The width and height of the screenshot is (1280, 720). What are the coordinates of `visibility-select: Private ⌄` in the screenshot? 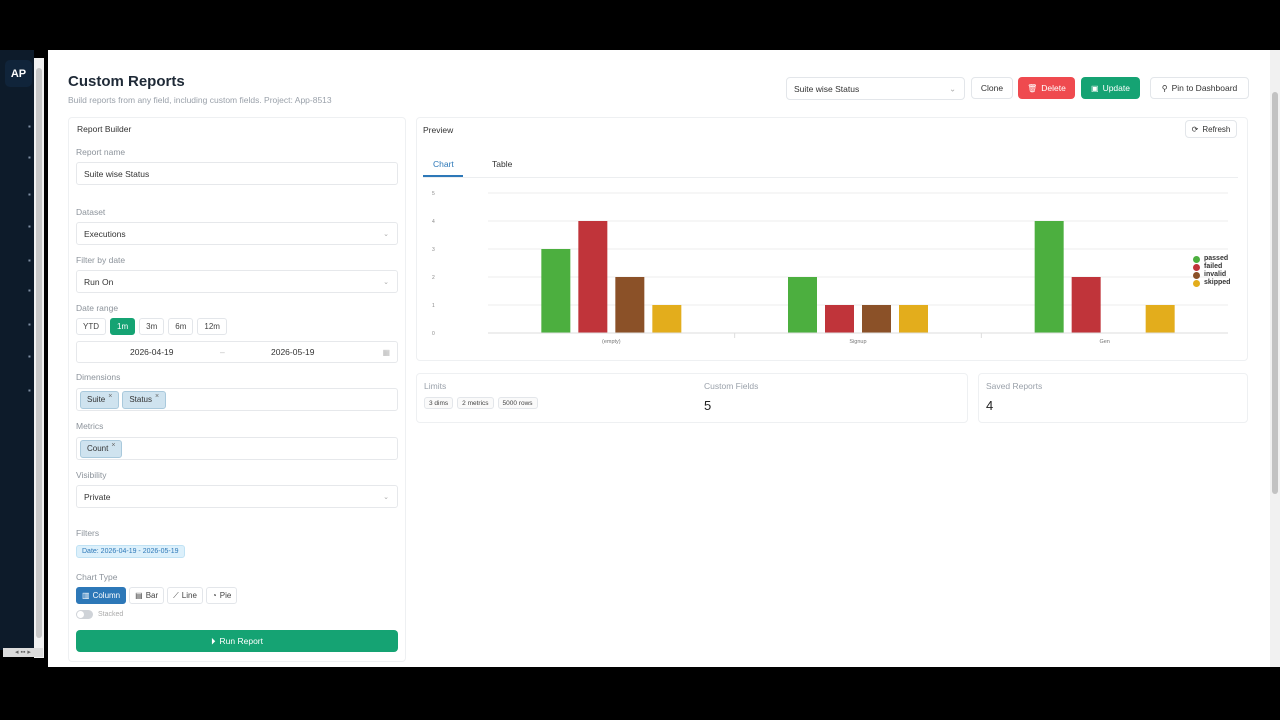 It's located at (237, 496).